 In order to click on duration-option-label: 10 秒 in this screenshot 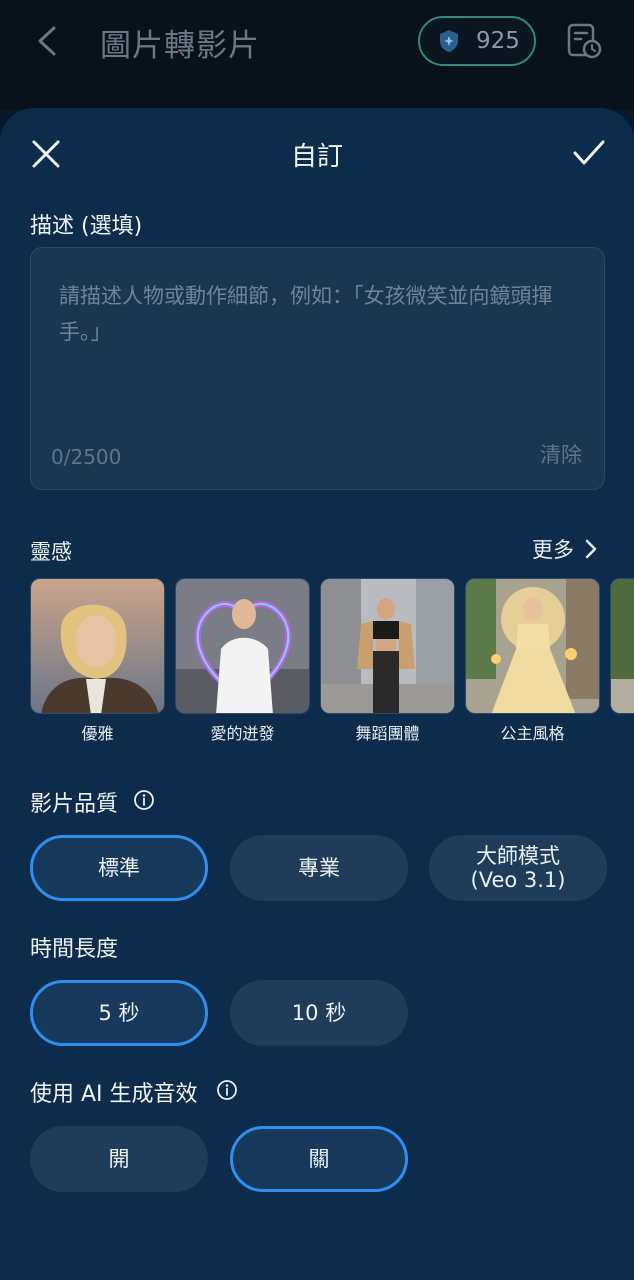, I will do `click(319, 1013)`.